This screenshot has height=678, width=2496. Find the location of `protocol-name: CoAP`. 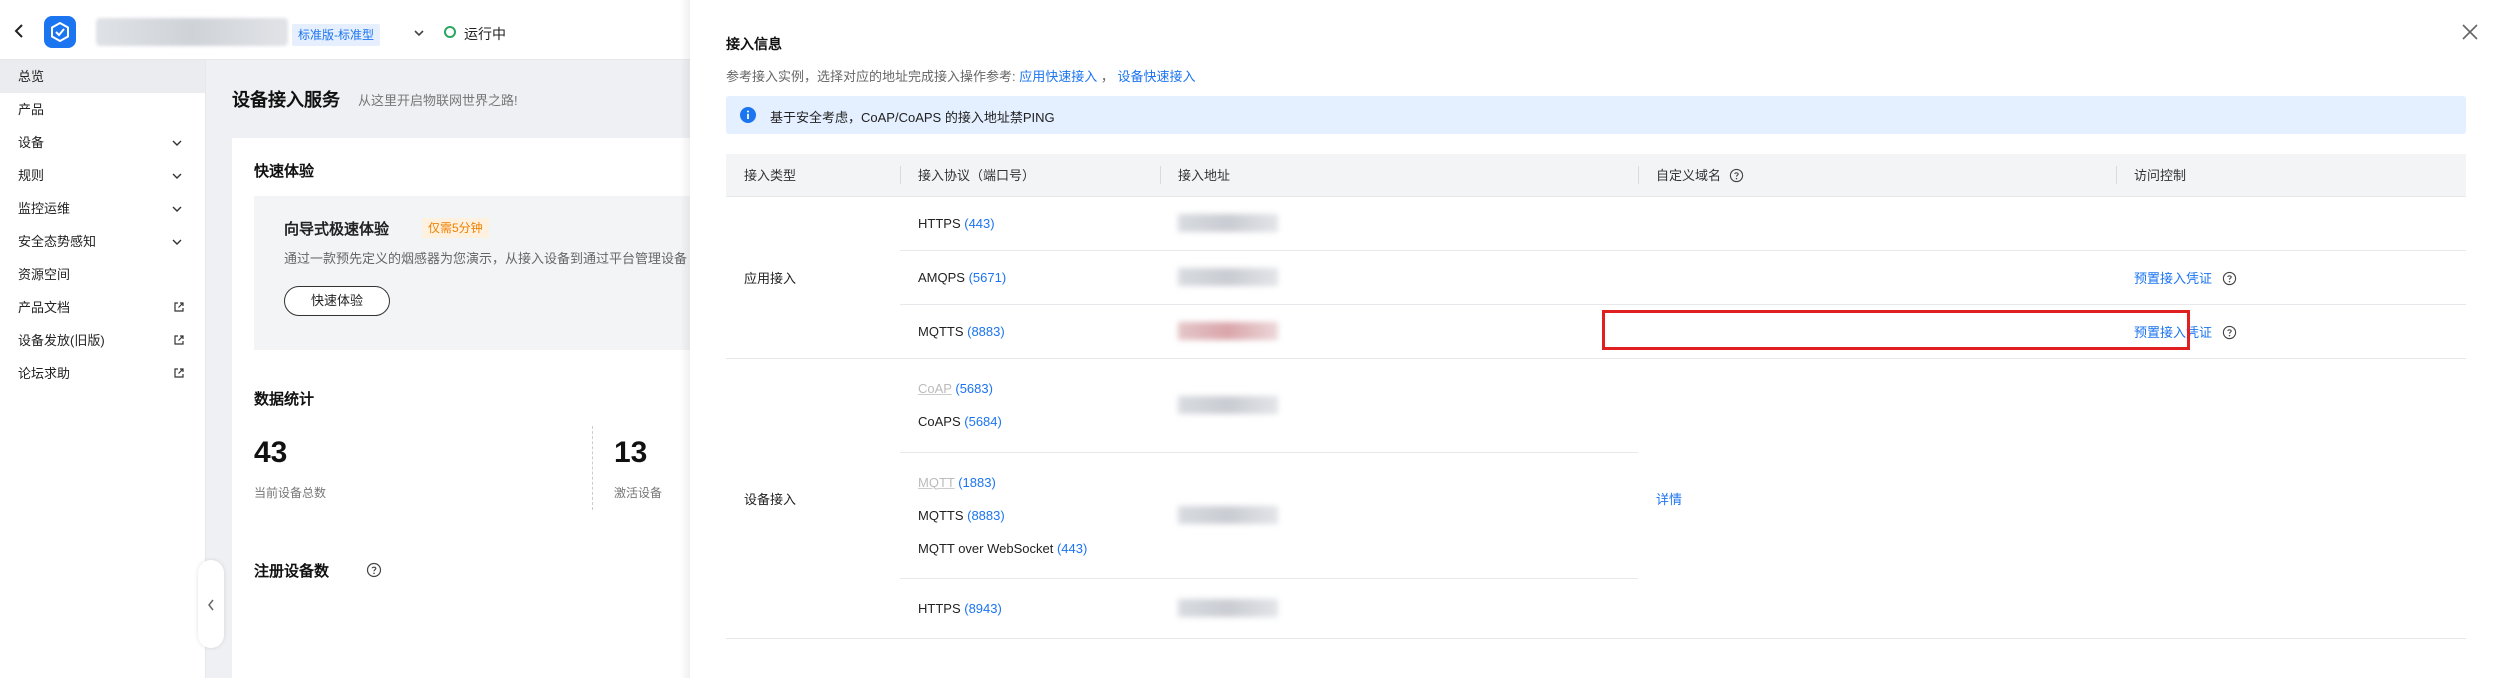

protocol-name: CoAP is located at coordinates (935, 388).